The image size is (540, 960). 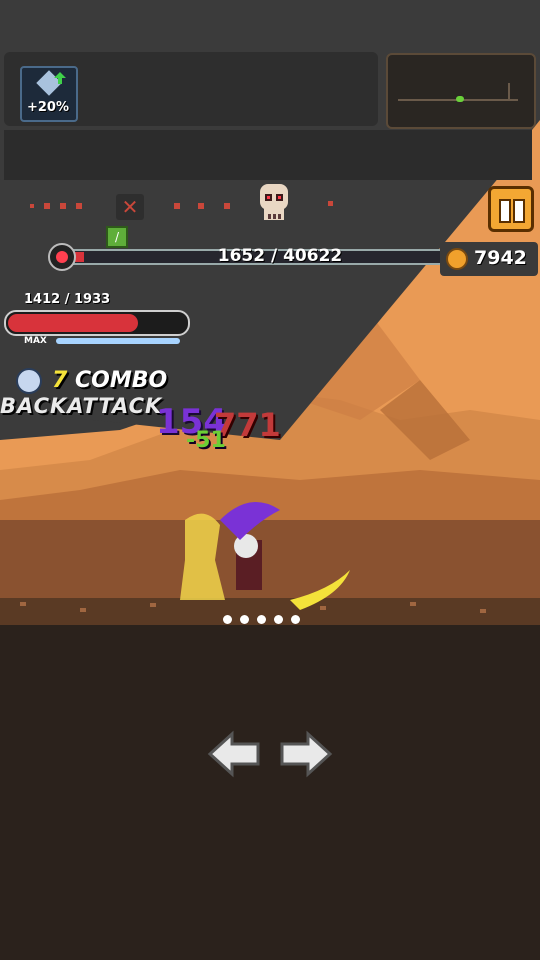 What do you see at coordinates (461, 91) in the screenshot?
I see `minimap` at bounding box center [461, 91].